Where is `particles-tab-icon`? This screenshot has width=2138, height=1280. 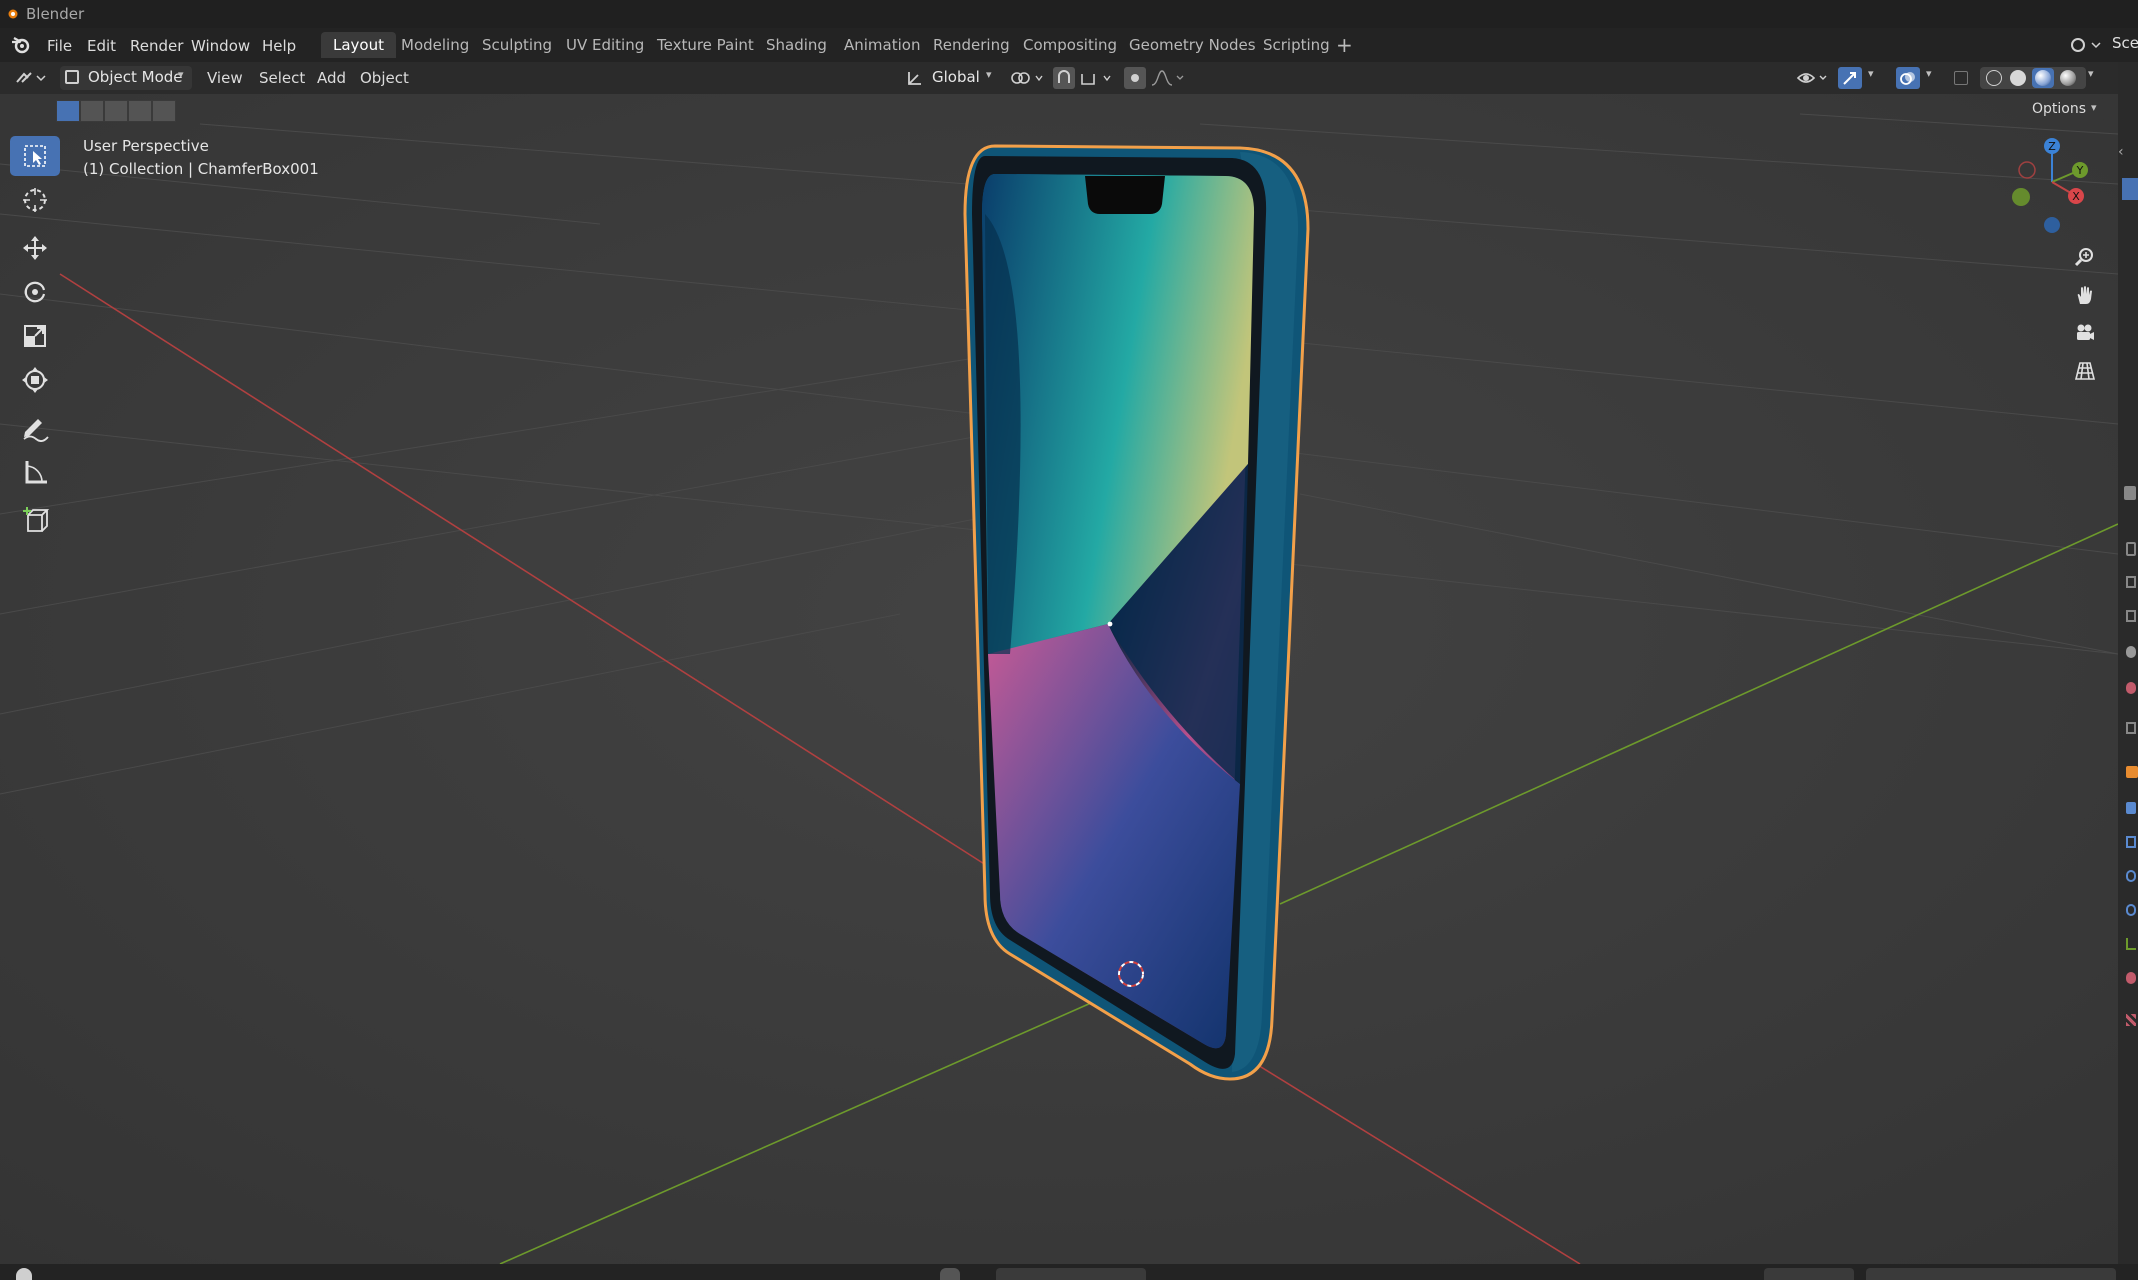
particles-tab-icon is located at coordinates (2131, 842).